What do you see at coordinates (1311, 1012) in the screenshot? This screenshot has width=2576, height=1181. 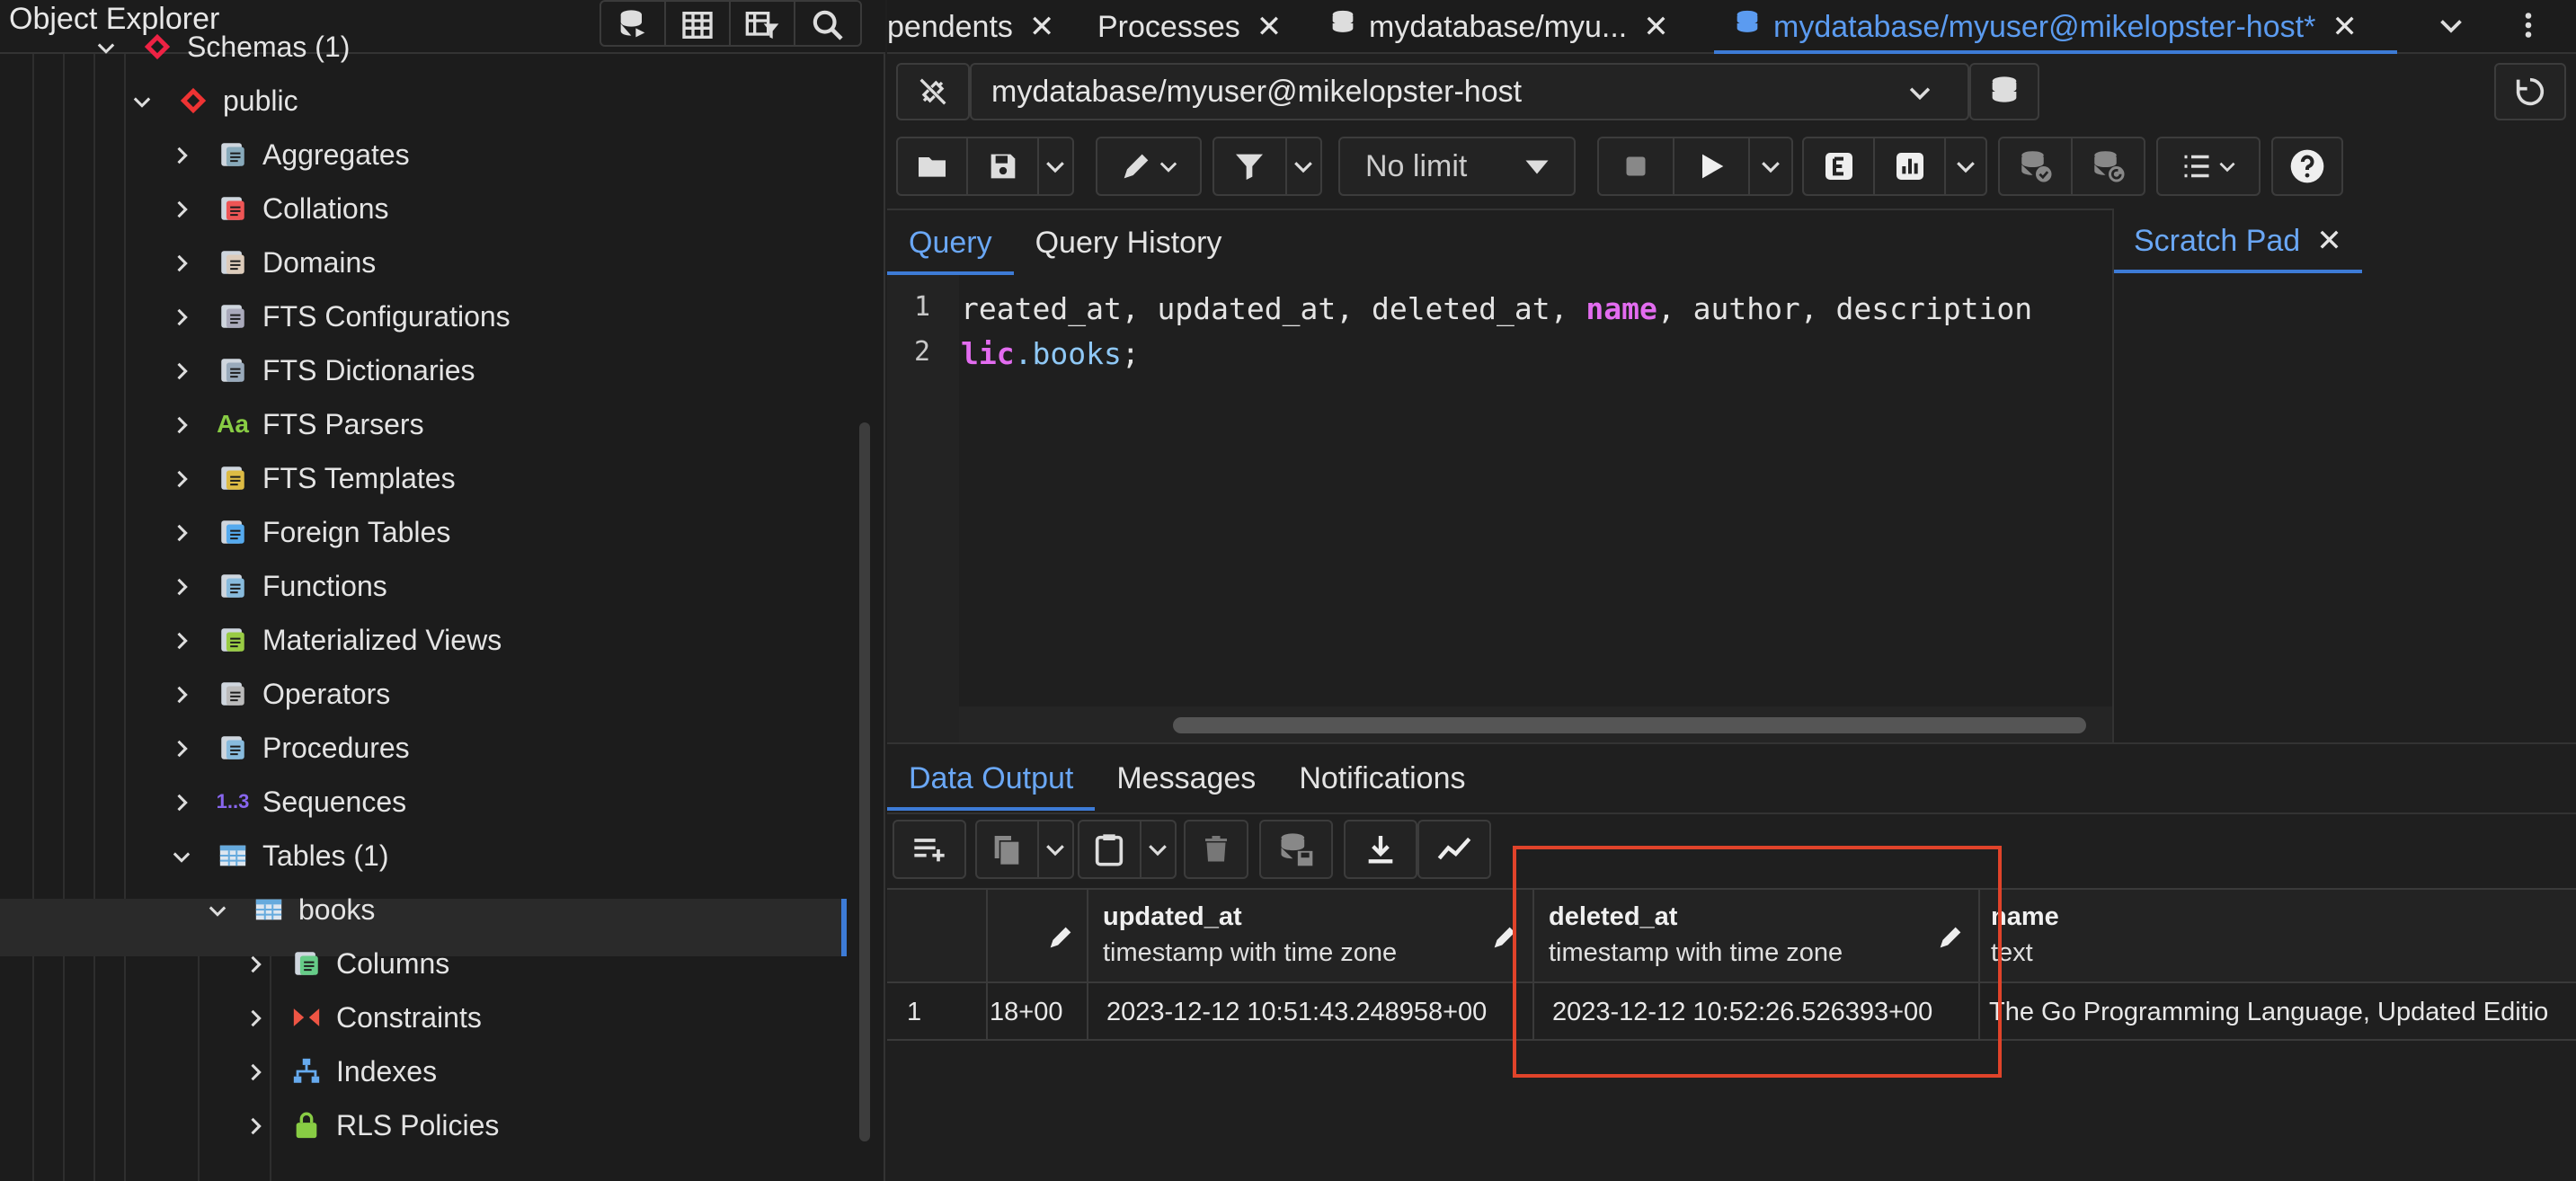 I see `table-cell: 2023-12-12 10:51:43.248958+00` at bounding box center [1311, 1012].